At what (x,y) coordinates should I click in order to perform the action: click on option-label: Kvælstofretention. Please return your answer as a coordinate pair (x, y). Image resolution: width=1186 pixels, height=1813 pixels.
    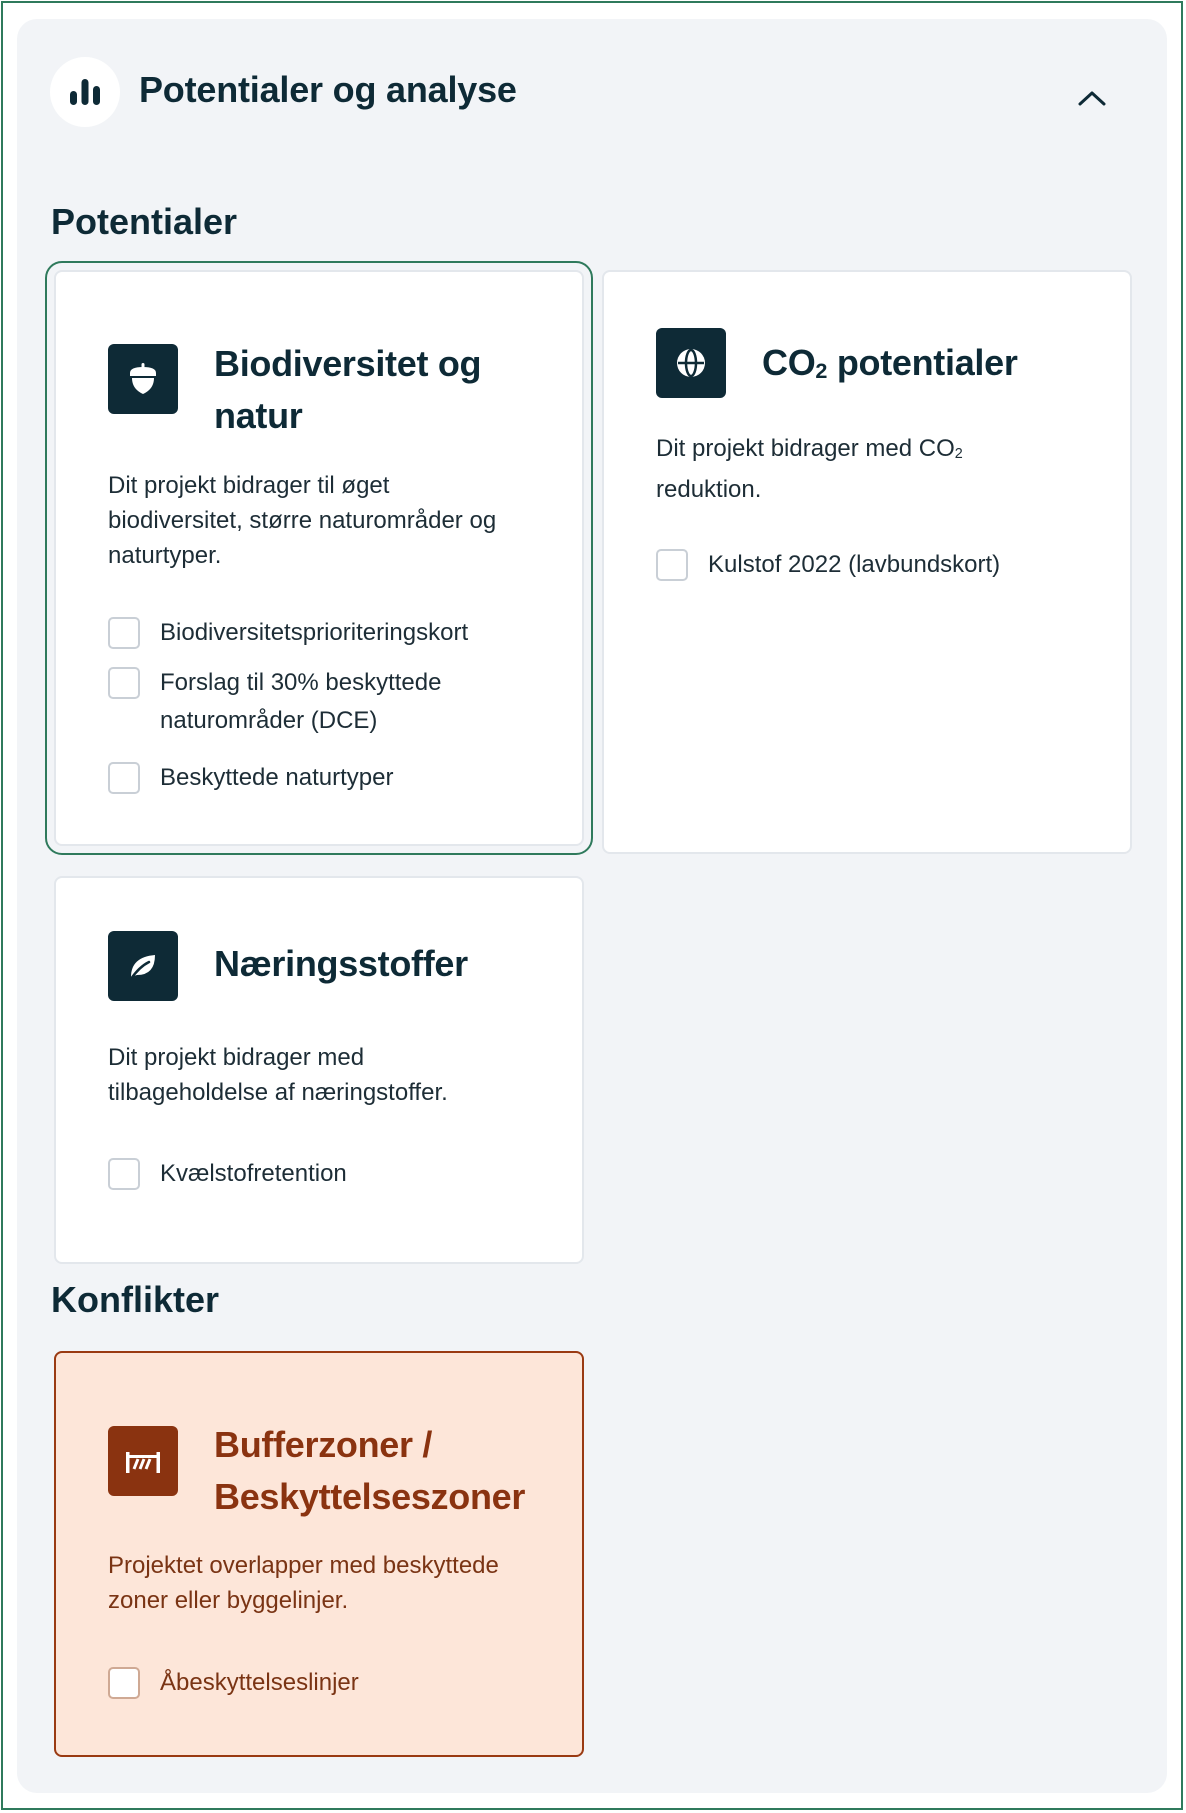
    Looking at the image, I should click on (253, 1173).